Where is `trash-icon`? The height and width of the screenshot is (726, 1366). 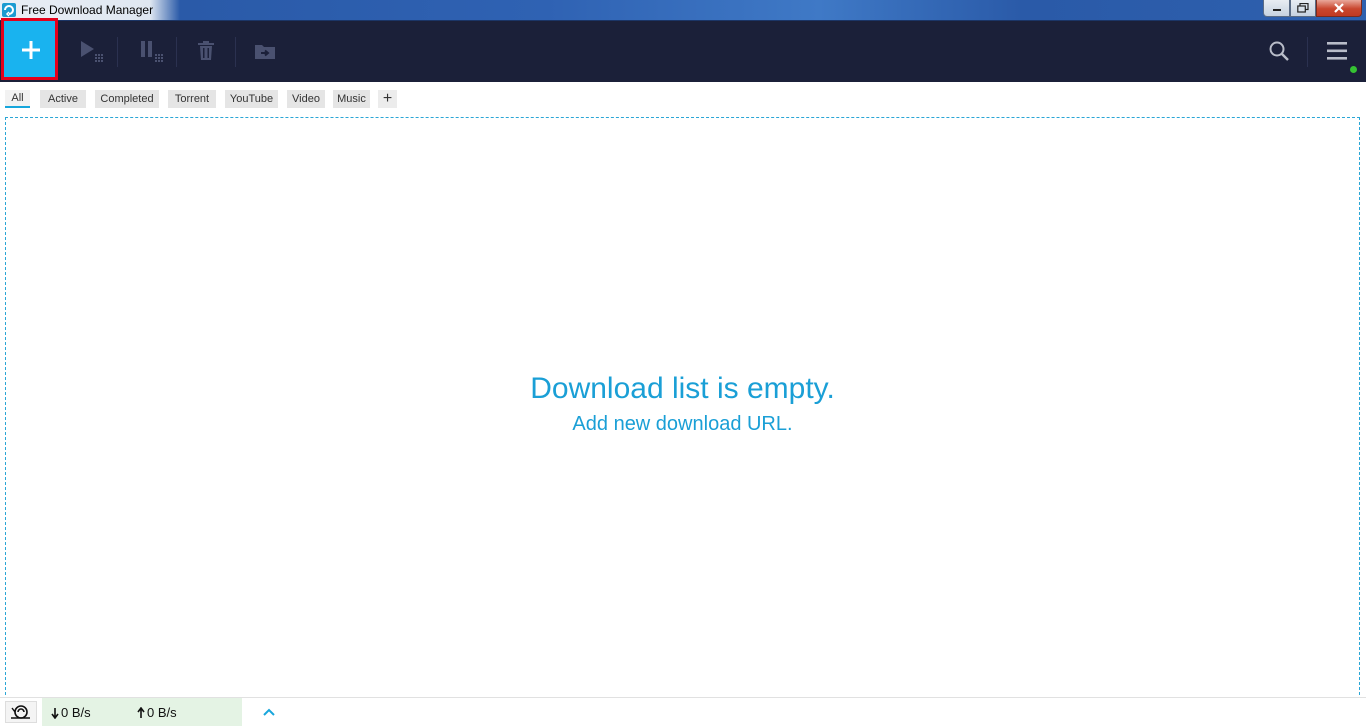 trash-icon is located at coordinates (206, 50).